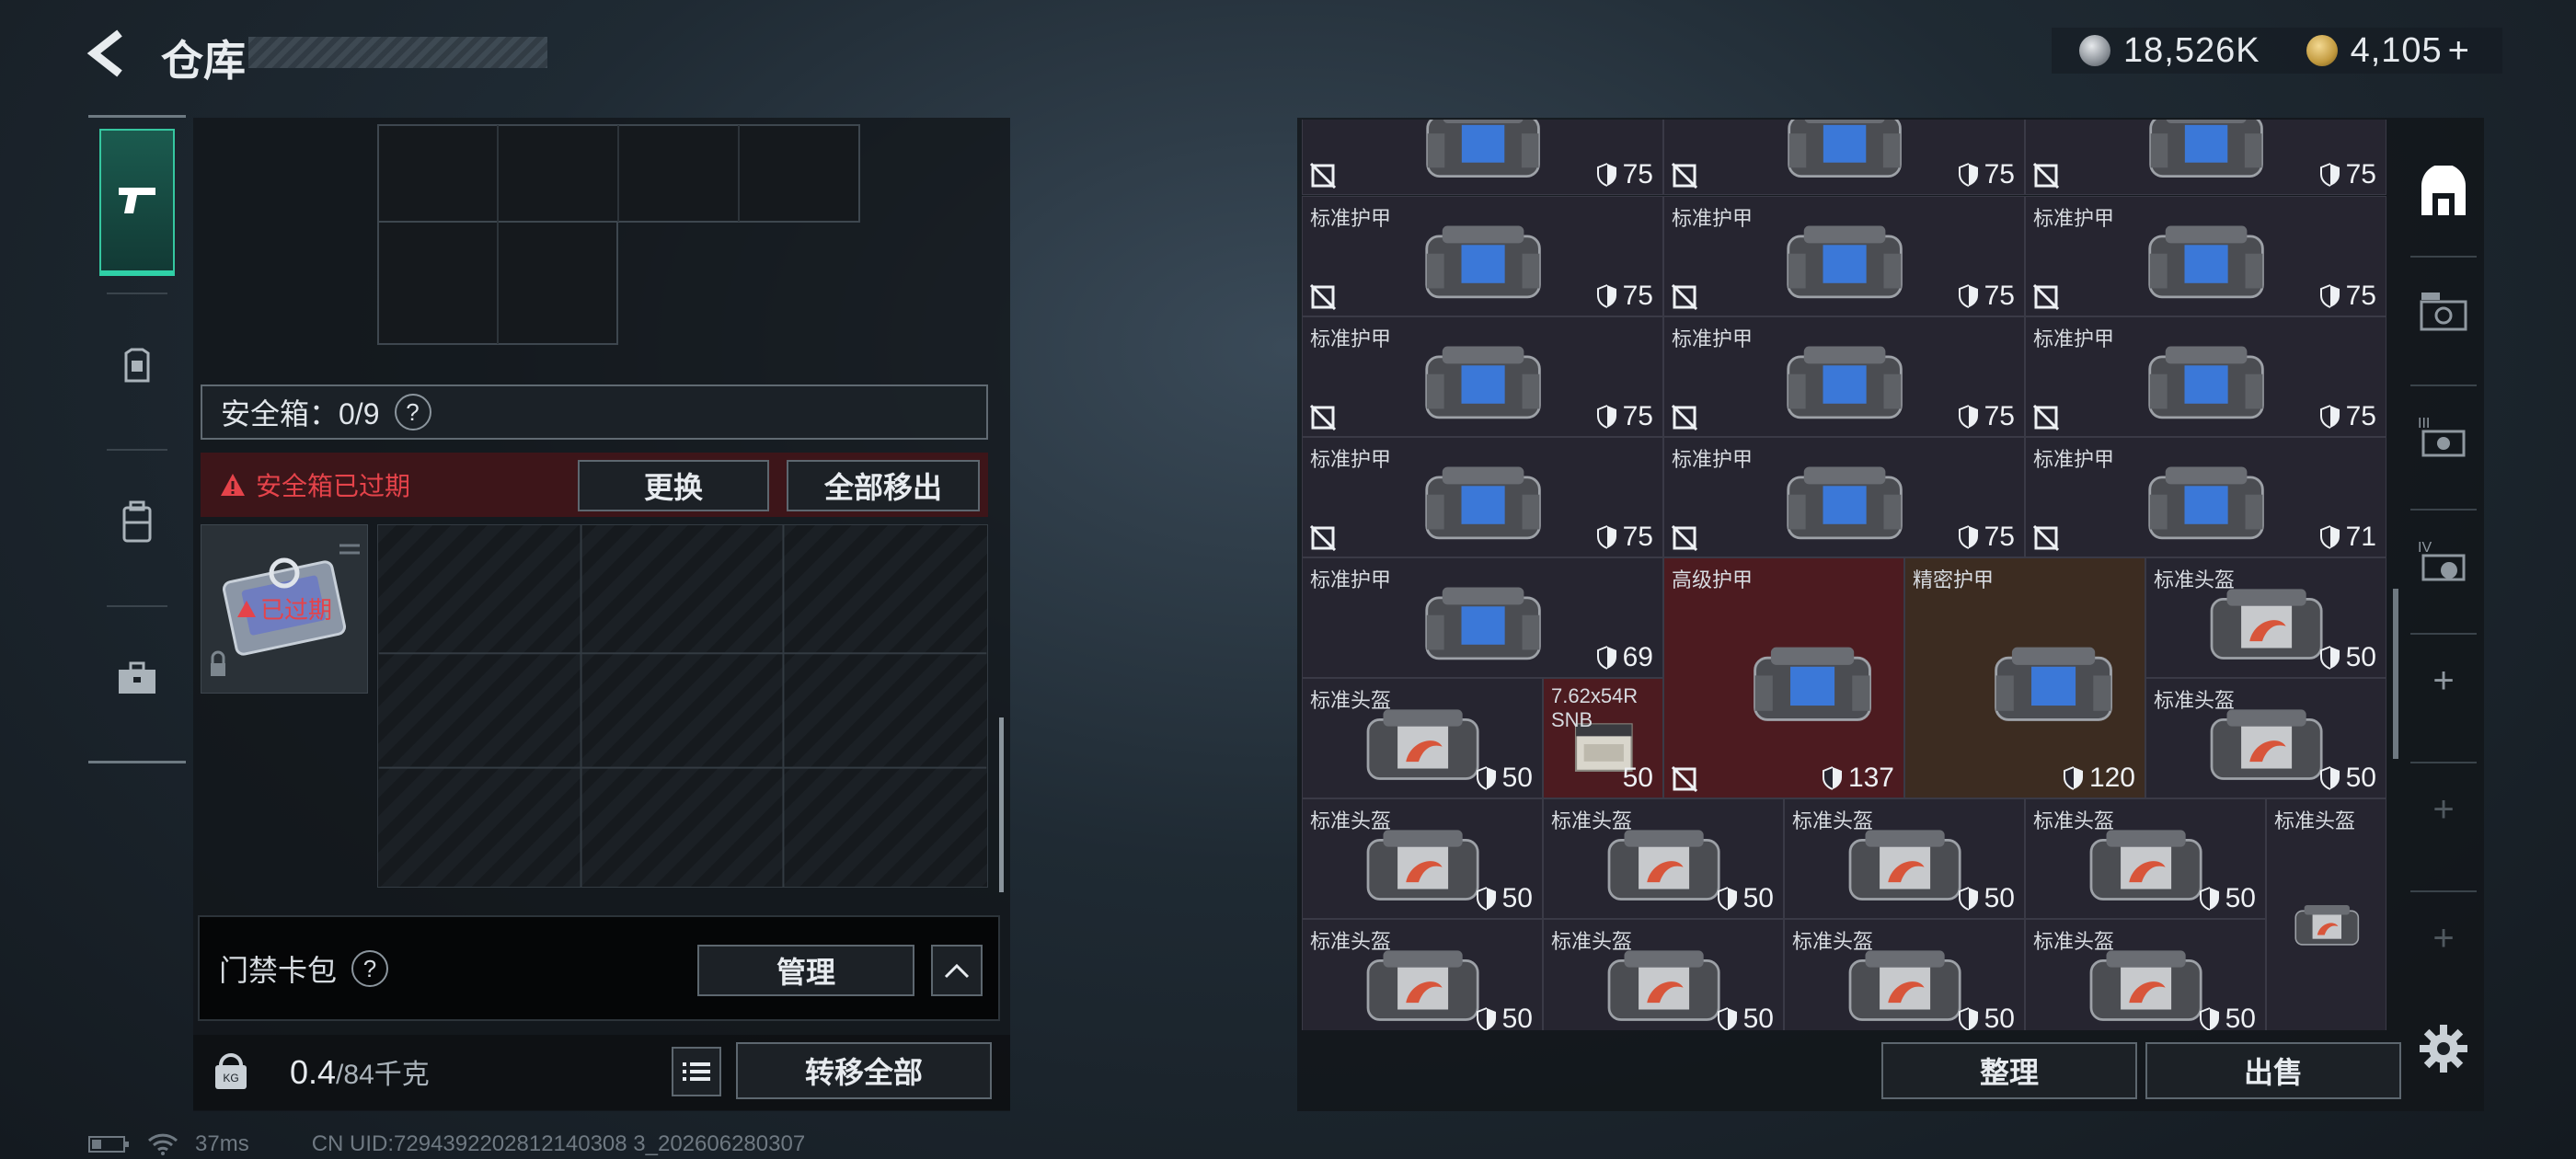 This screenshot has width=2576, height=1159. What do you see at coordinates (2273, 1070) in the screenshot?
I see `sell-button: 出售` at bounding box center [2273, 1070].